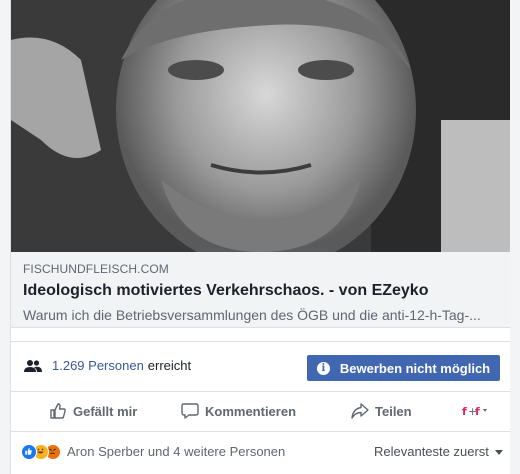 The image size is (520, 474). Describe the element at coordinates (251, 411) in the screenshot. I see `comment-label: Kommentieren` at that location.